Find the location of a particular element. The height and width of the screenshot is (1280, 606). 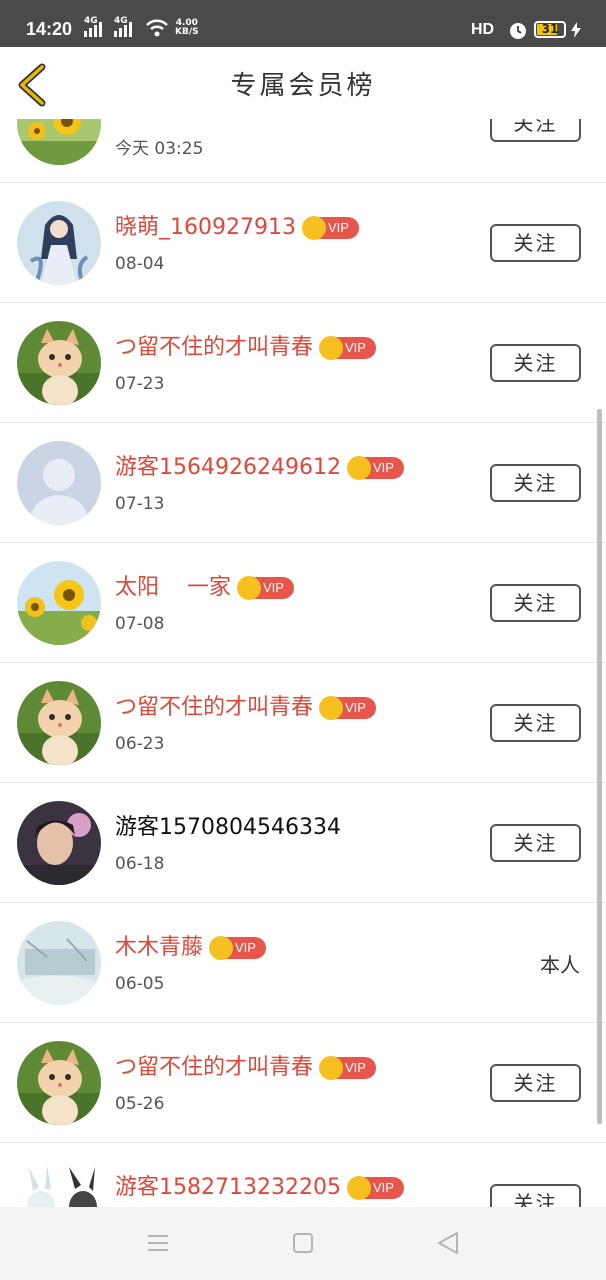

row-name: 游客1582713232205 VIP is located at coordinates (259, 1185).